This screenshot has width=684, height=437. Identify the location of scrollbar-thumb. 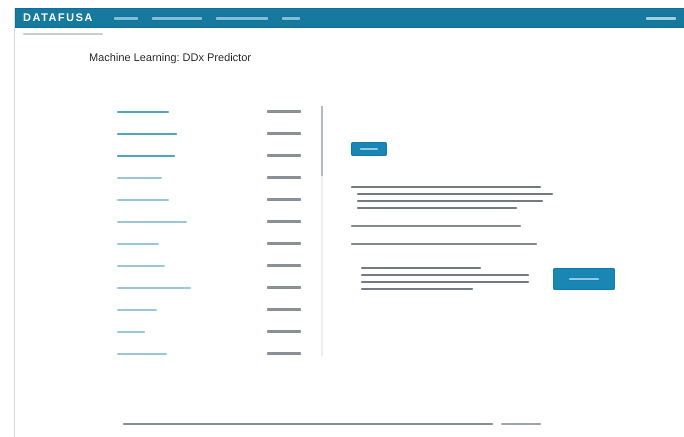
(322, 141).